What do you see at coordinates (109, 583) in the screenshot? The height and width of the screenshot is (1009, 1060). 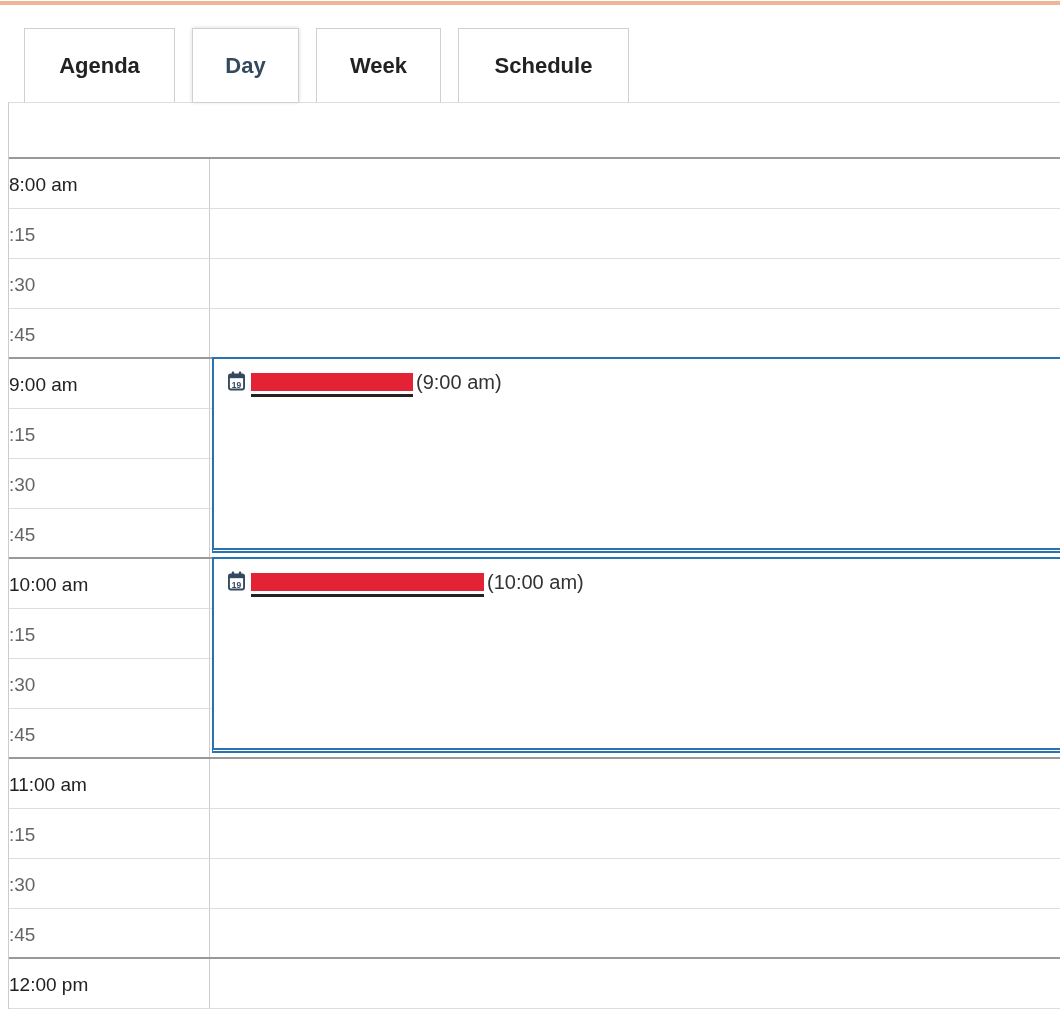 I see `time-label: 10:00 am` at bounding box center [109, 583].